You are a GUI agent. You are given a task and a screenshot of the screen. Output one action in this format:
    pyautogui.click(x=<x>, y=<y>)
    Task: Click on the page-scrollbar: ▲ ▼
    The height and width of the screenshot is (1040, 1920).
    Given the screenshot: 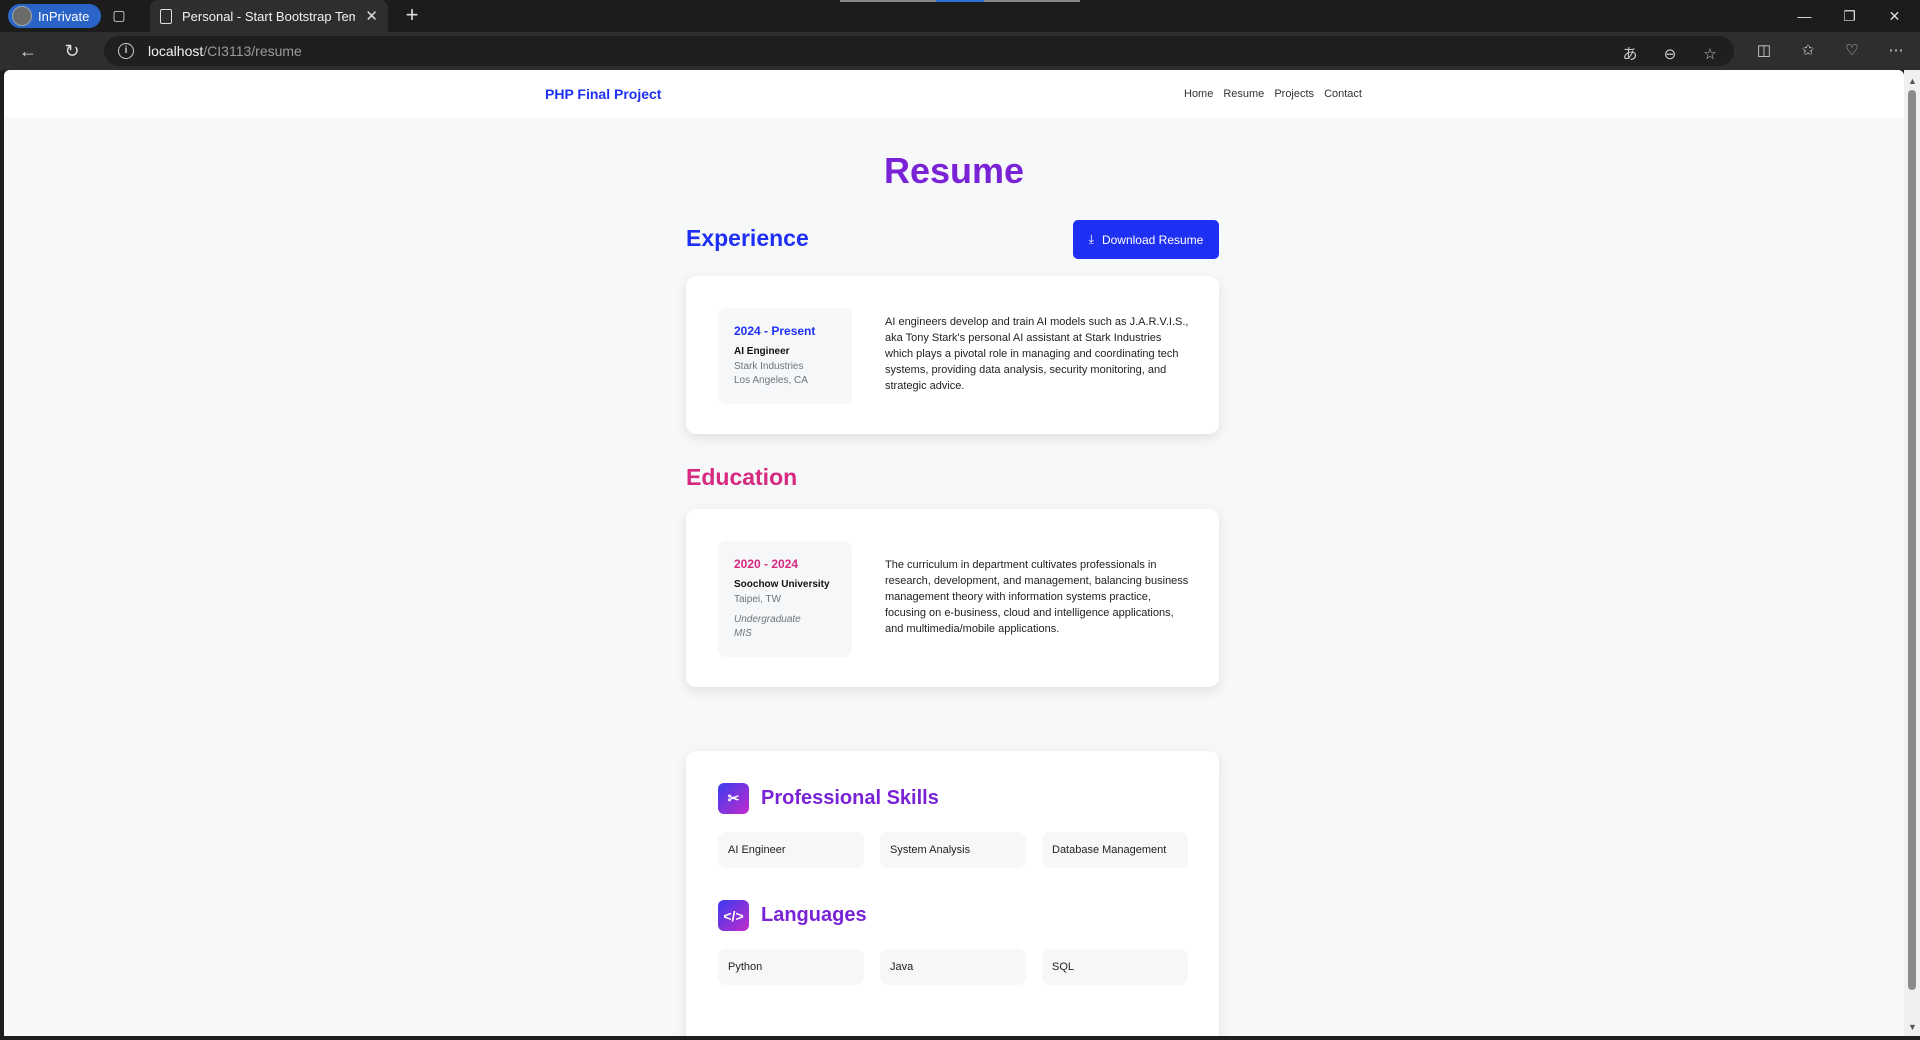 What is the action you would take?
    pyautogui.click(x=1912, y=553)
    